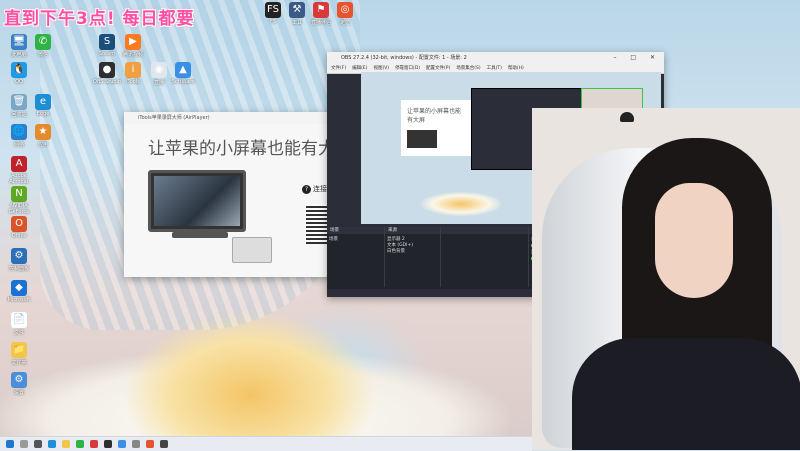 The width and height of the screenshot is (800, 451). I want to click on desktop-app-icon: S, so click(107, 42).